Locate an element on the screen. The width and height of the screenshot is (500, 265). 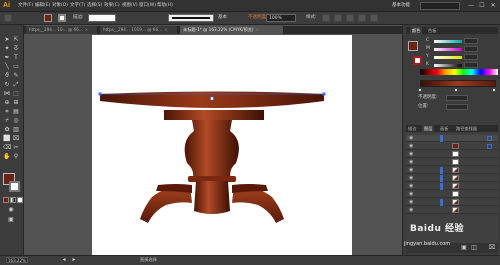
menu-type: 文字(T) is located at coordinates (77, 6).